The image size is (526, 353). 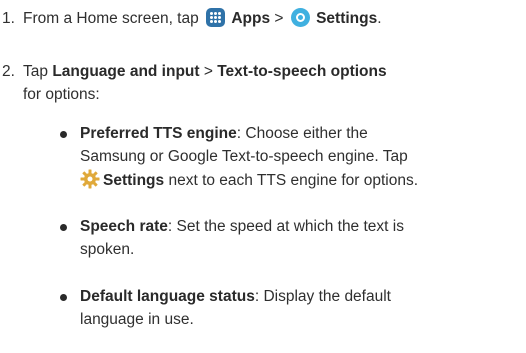 I want to click on step-text: From a Home screen, tap, so click(x=113, y=18).